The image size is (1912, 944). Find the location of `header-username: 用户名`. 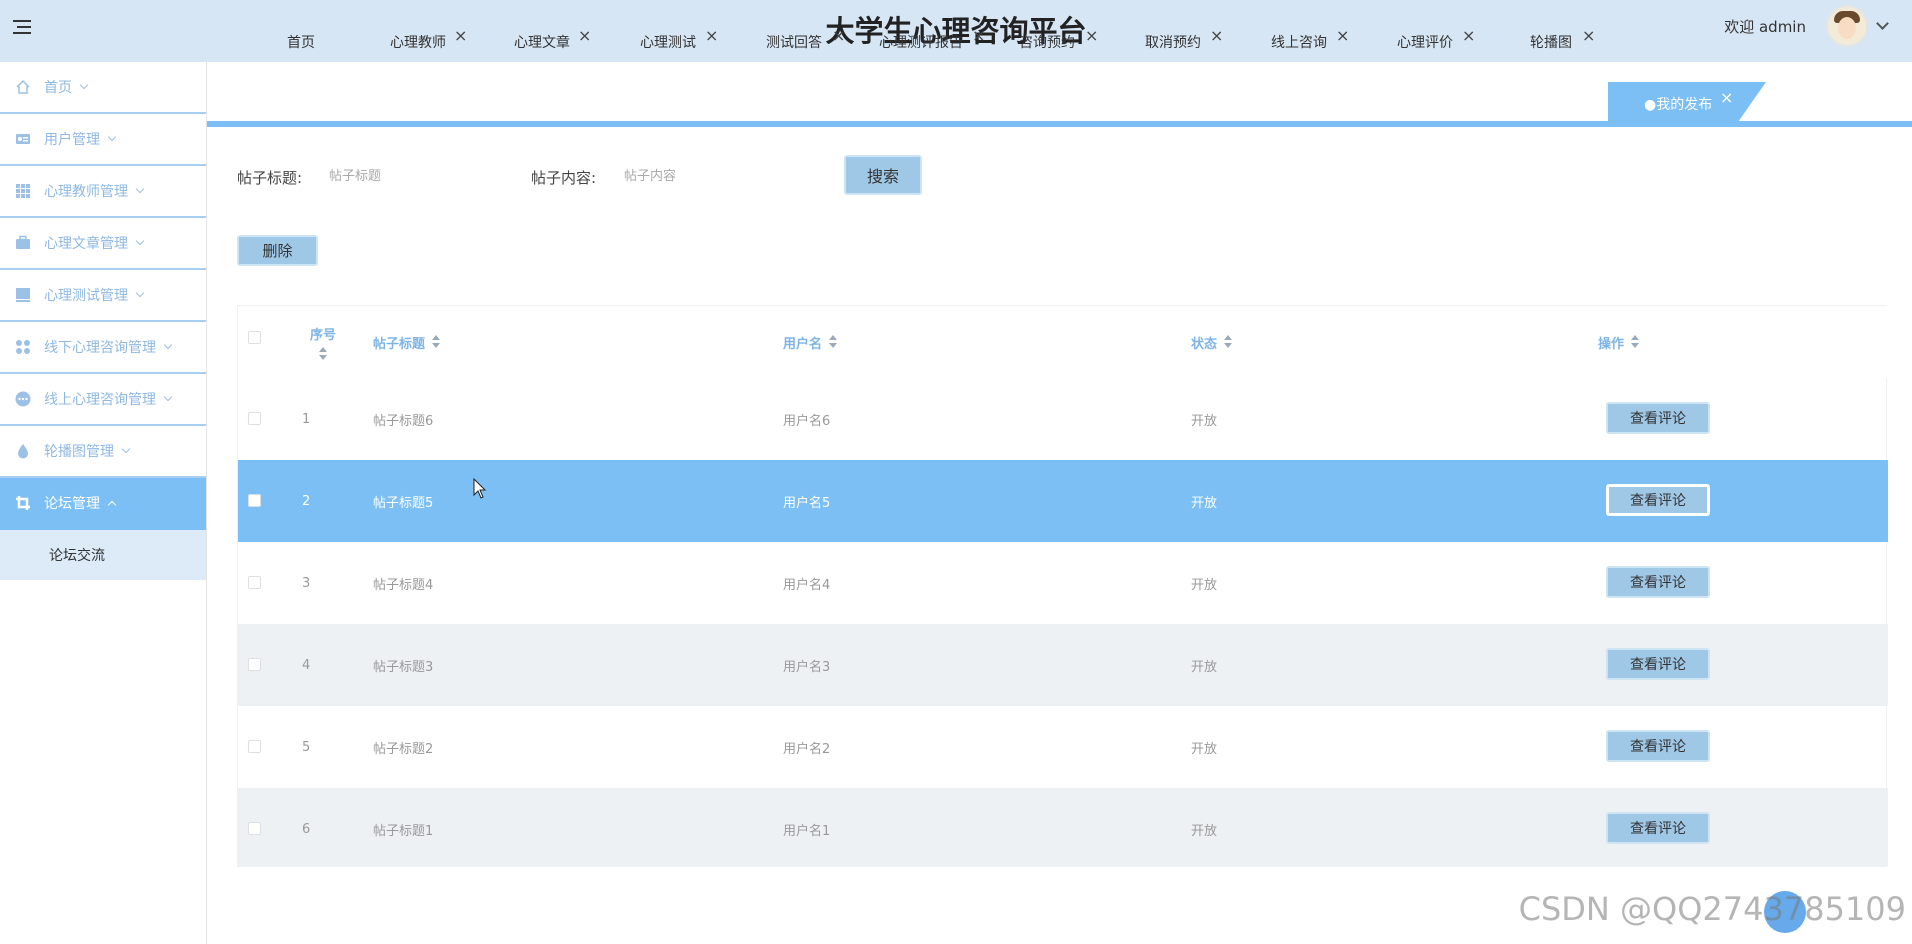

header-username: 用户名 is located at coordinates (810, 342).